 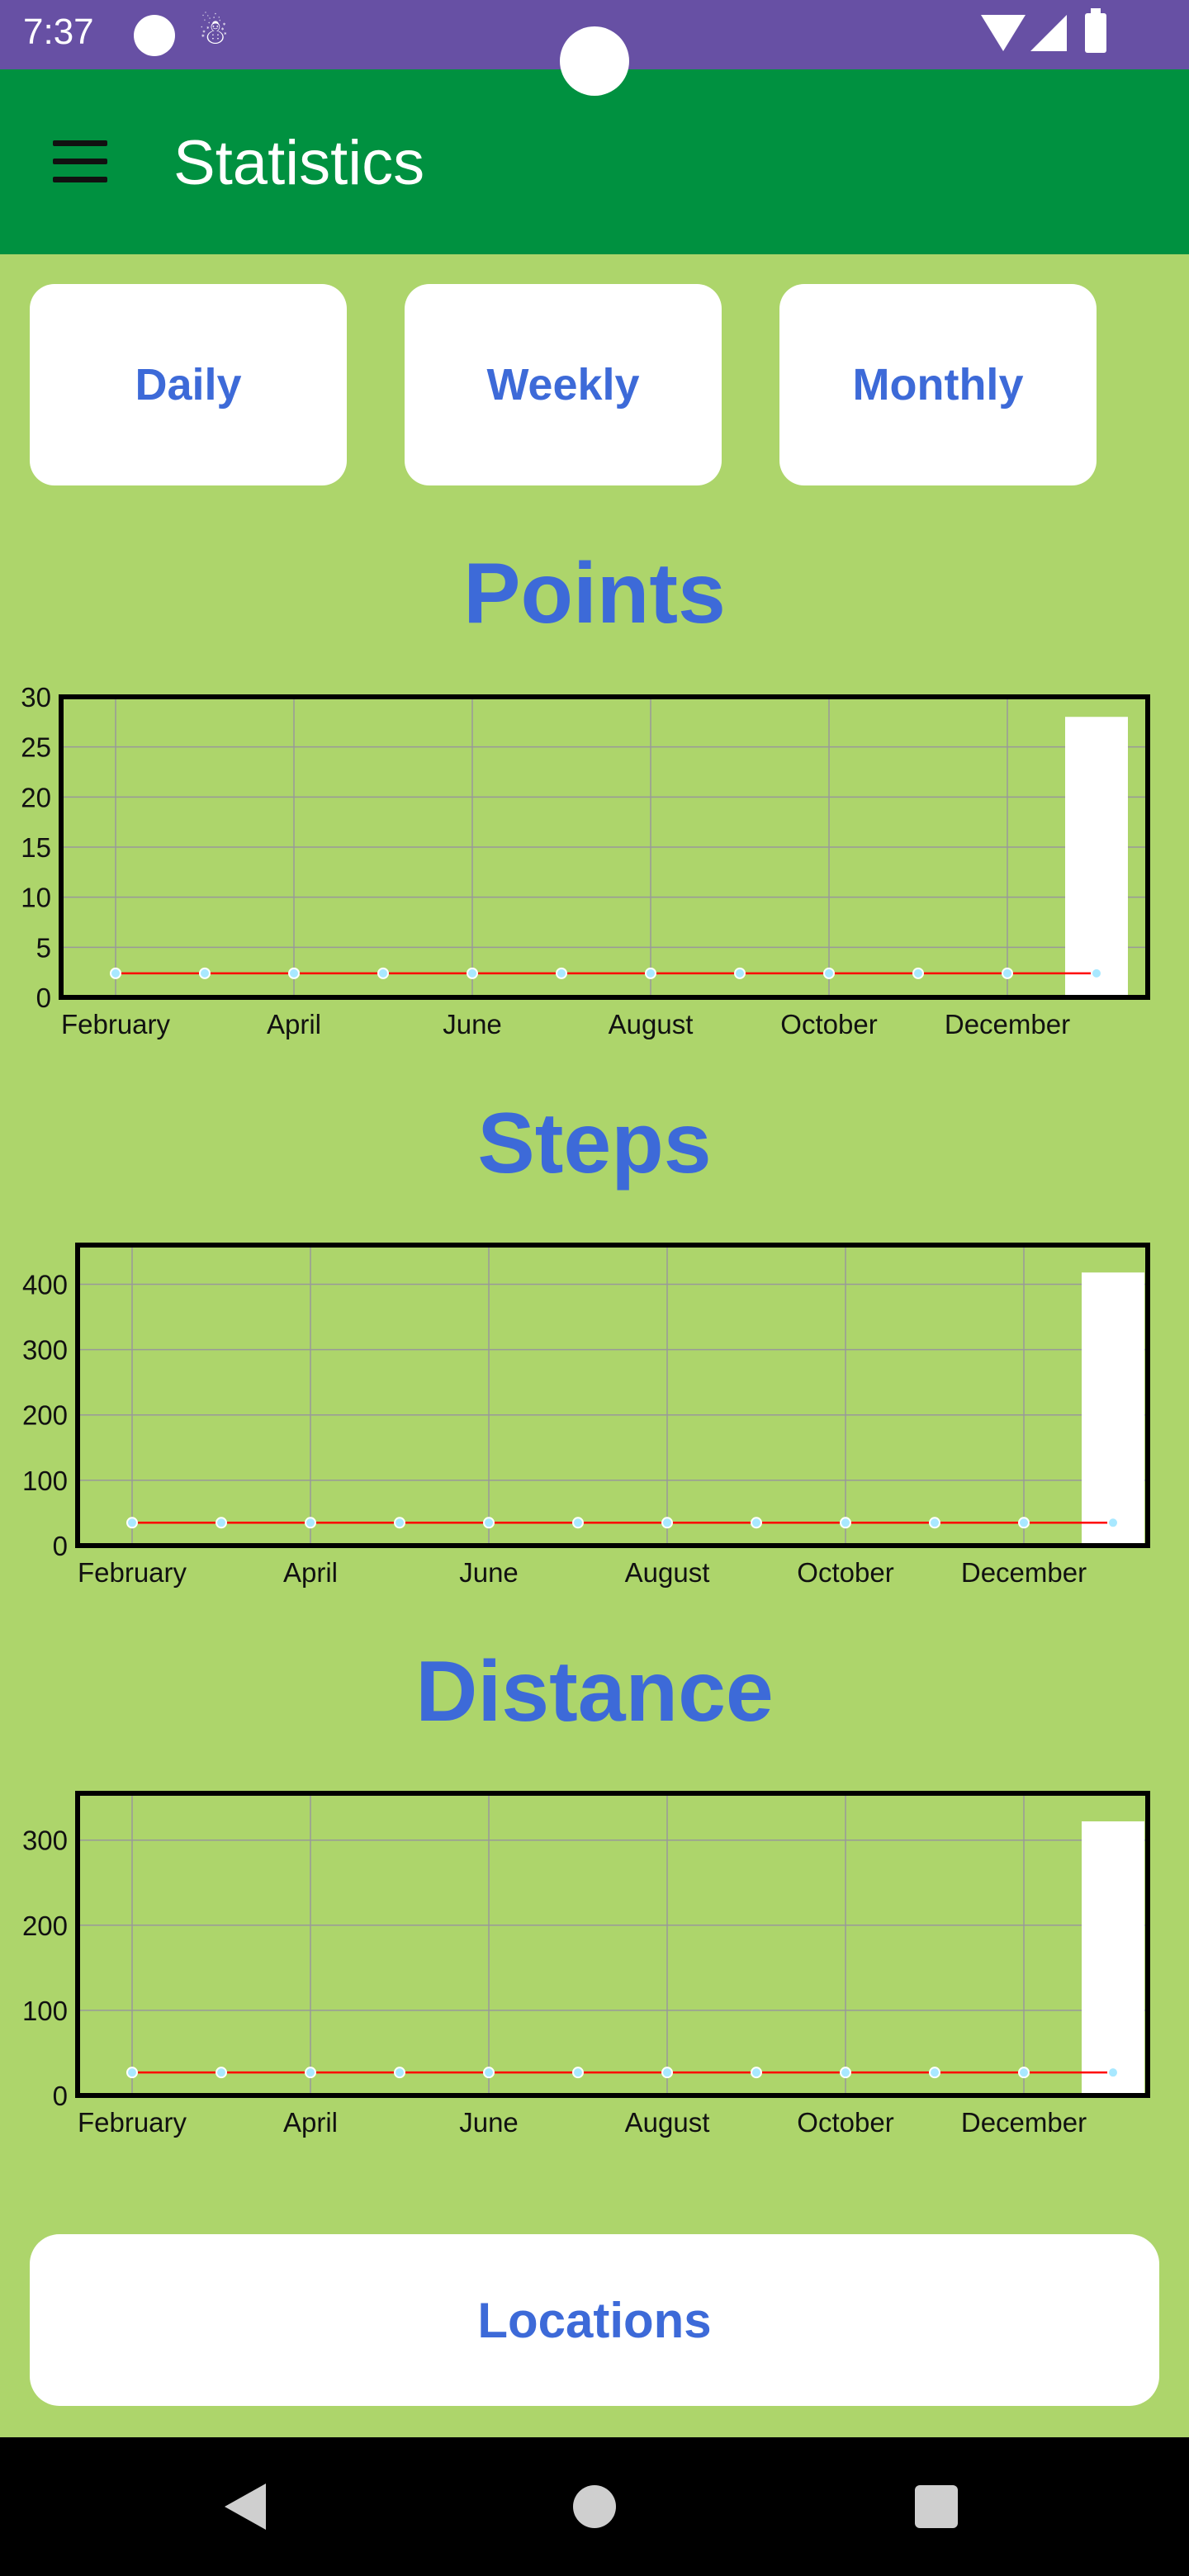 I want to click on daily-button: Daily, so click(x=188, y=384).